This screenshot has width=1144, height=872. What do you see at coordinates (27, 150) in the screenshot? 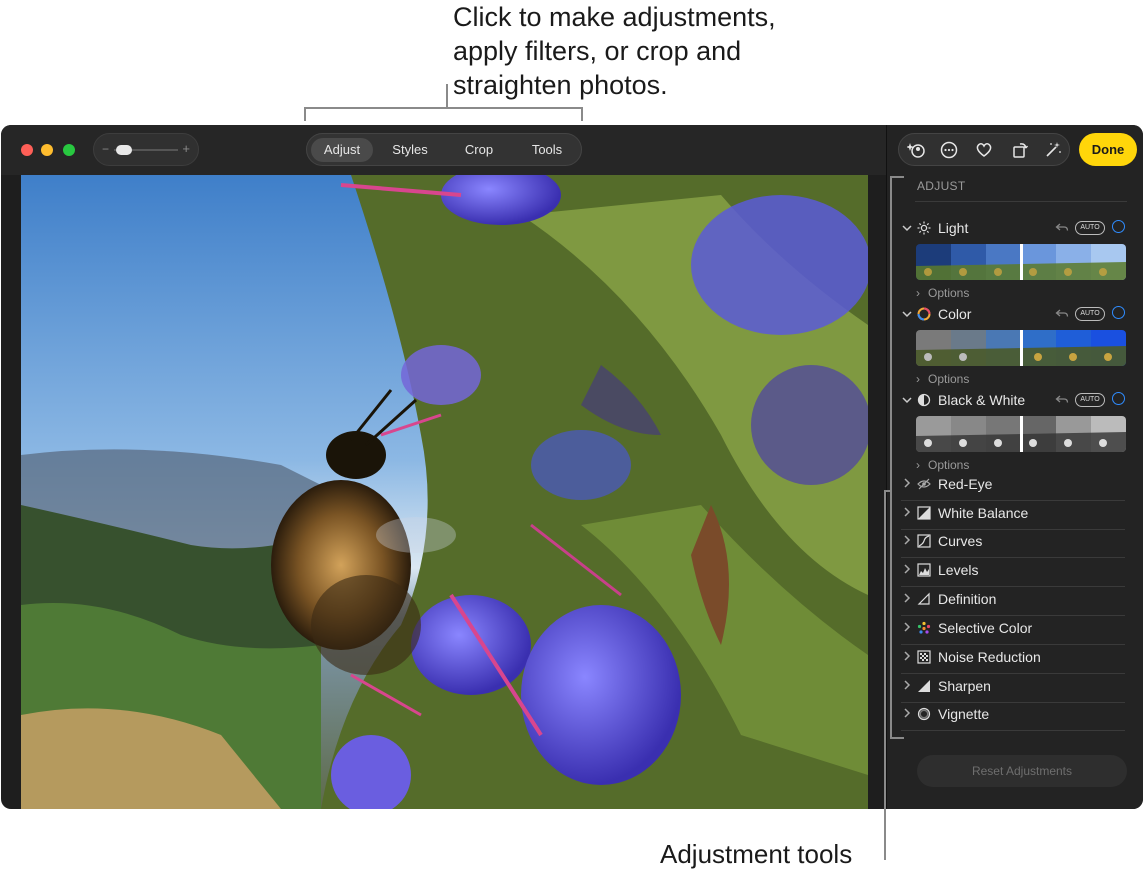
I see `close-window-button` at bounding box center [27, 150].